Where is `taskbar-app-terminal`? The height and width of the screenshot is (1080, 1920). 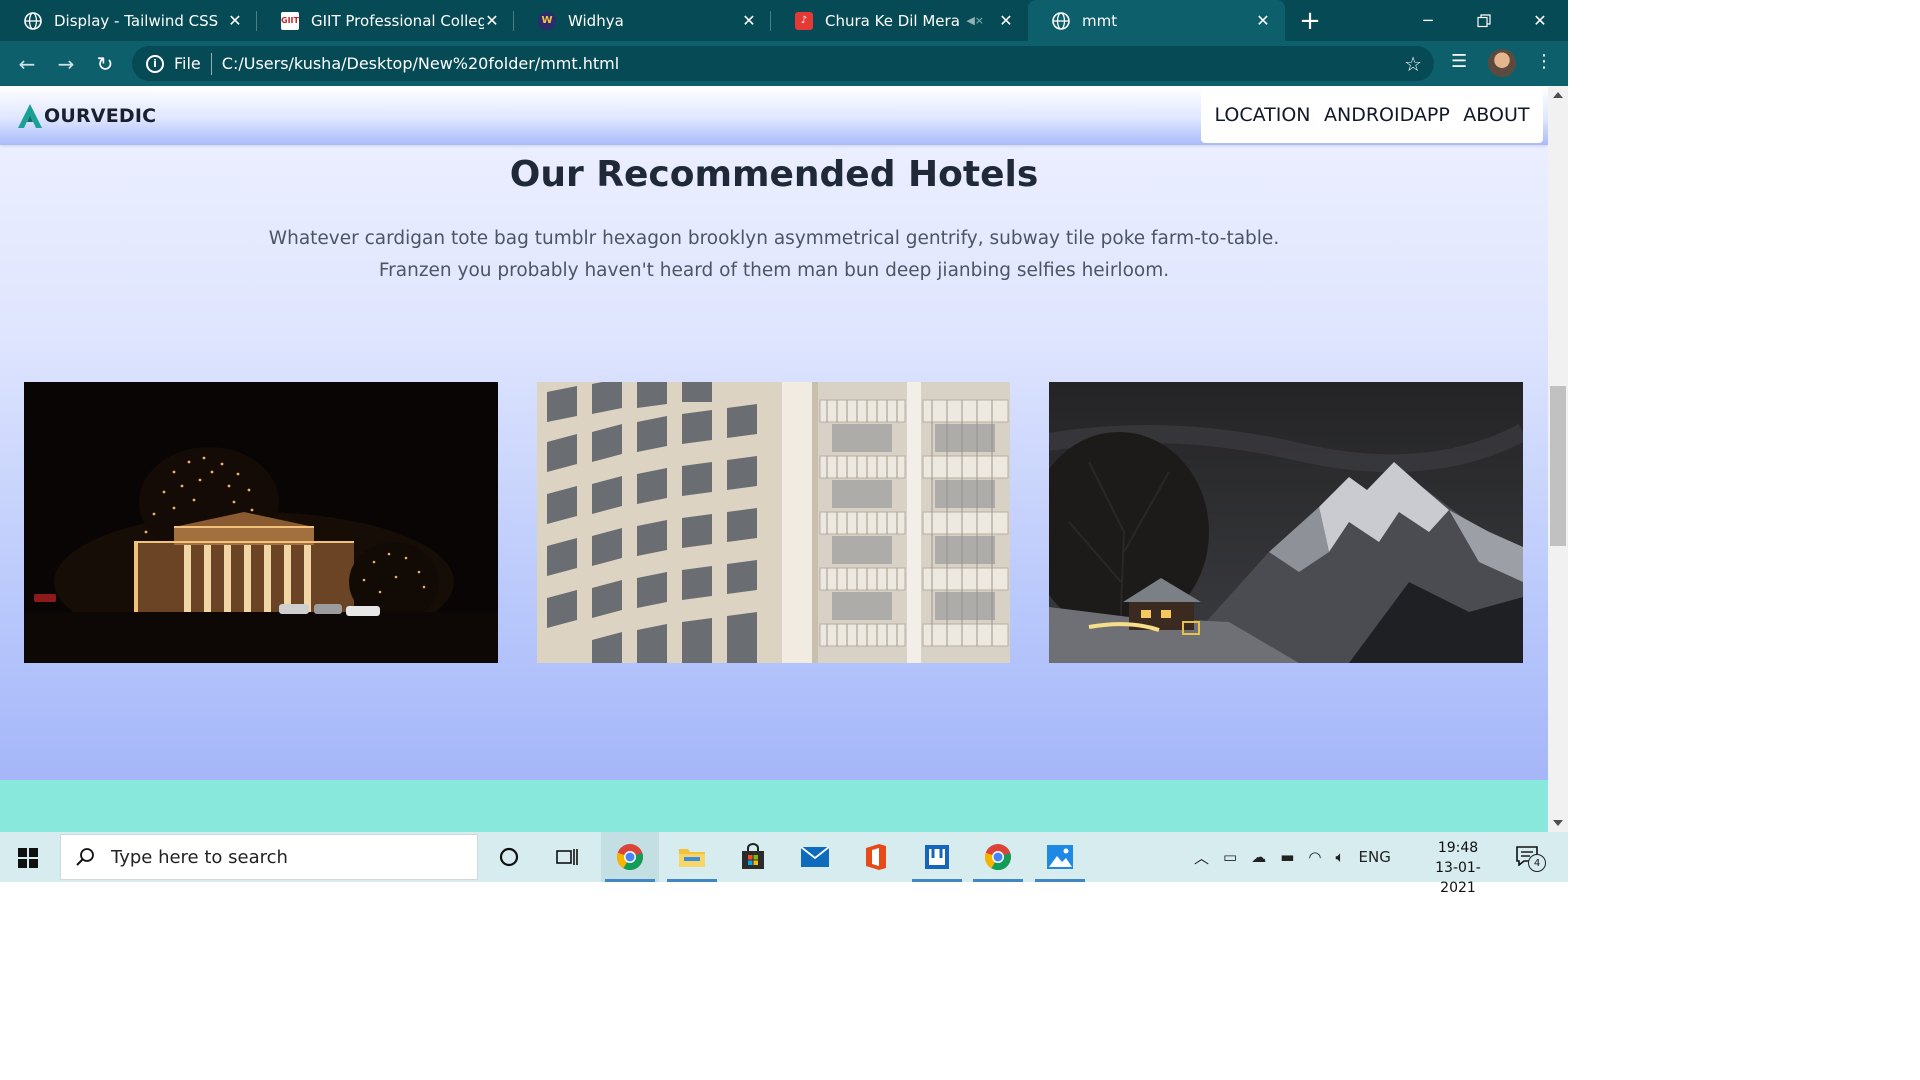 taskbar-app-terminal is located at coordinates (937, 857).